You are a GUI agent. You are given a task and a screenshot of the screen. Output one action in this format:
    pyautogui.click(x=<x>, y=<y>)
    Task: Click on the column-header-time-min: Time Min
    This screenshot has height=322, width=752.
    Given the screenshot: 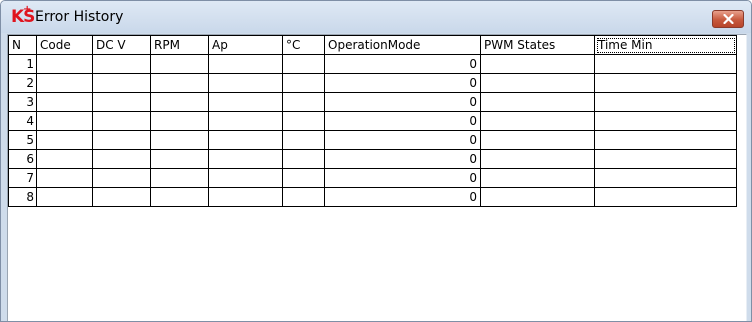 What is the action you would take?
    pyautogui.click(x=665, y=45)
    